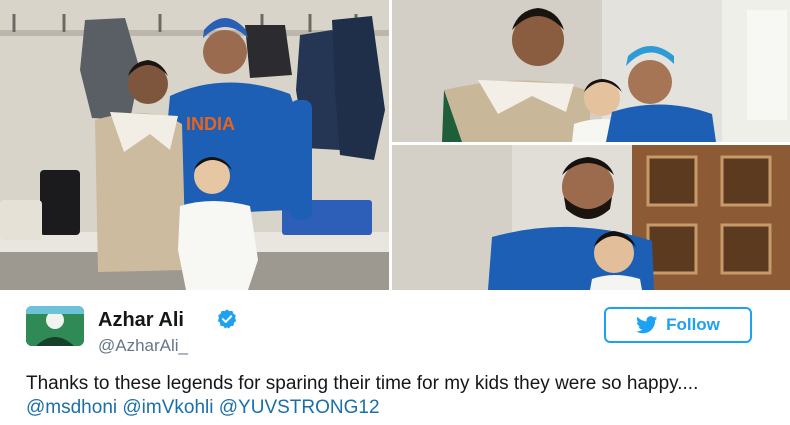  What do you see at coordinates (647, 325) in the screenshot?
I see `twitter-bird-icon` at bounding box center [647, 325].